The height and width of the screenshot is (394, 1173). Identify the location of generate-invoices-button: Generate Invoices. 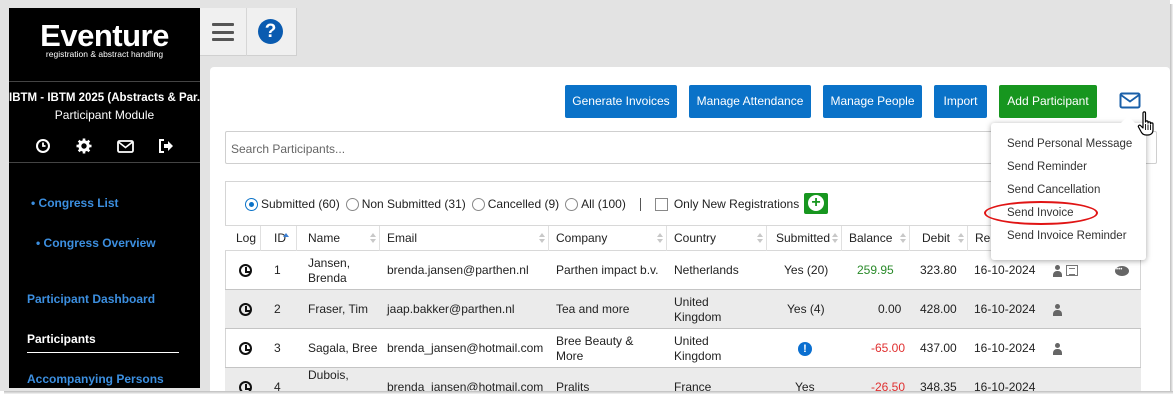
(621, 101).